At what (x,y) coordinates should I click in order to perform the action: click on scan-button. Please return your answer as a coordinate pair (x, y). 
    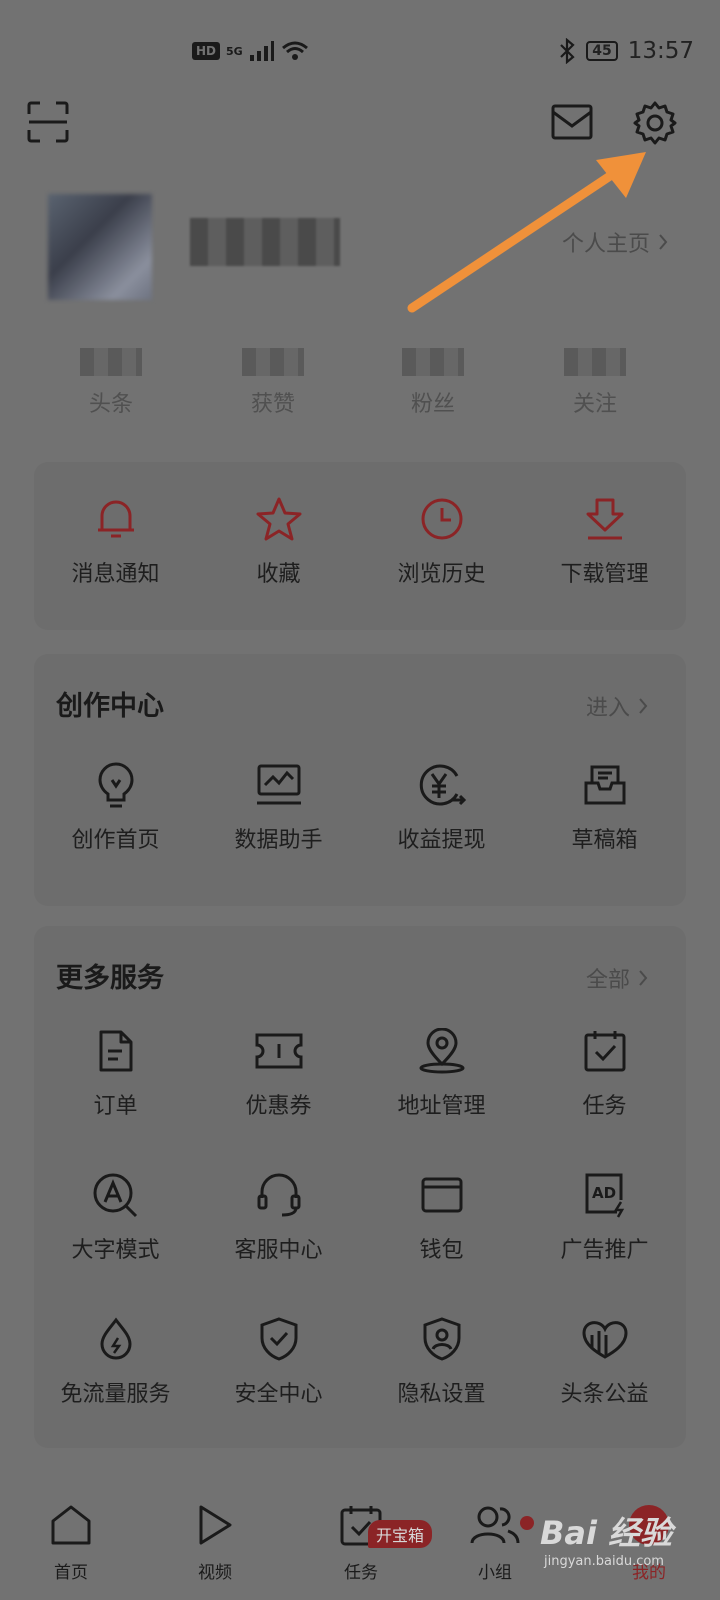
    Looking at the image, I should click on (48, 122).